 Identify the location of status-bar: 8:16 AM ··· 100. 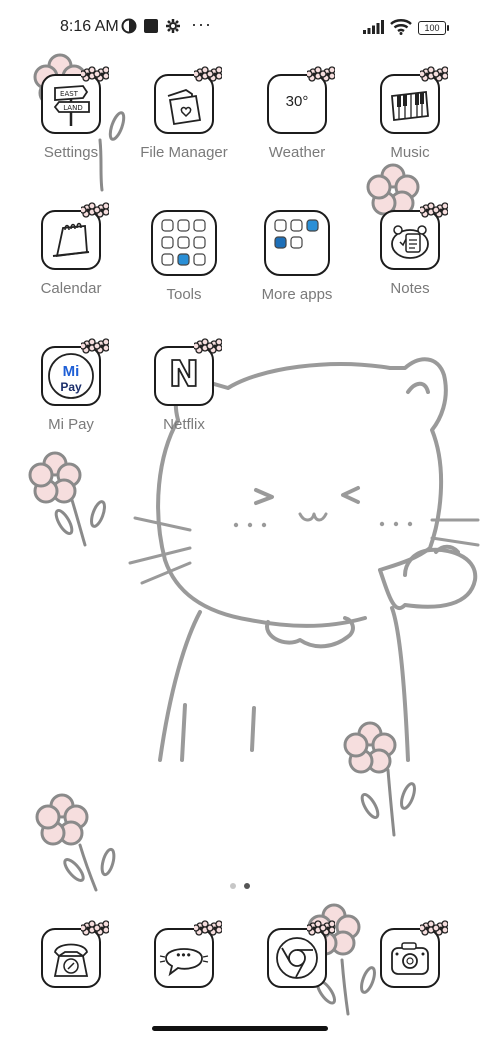
(240, 28).